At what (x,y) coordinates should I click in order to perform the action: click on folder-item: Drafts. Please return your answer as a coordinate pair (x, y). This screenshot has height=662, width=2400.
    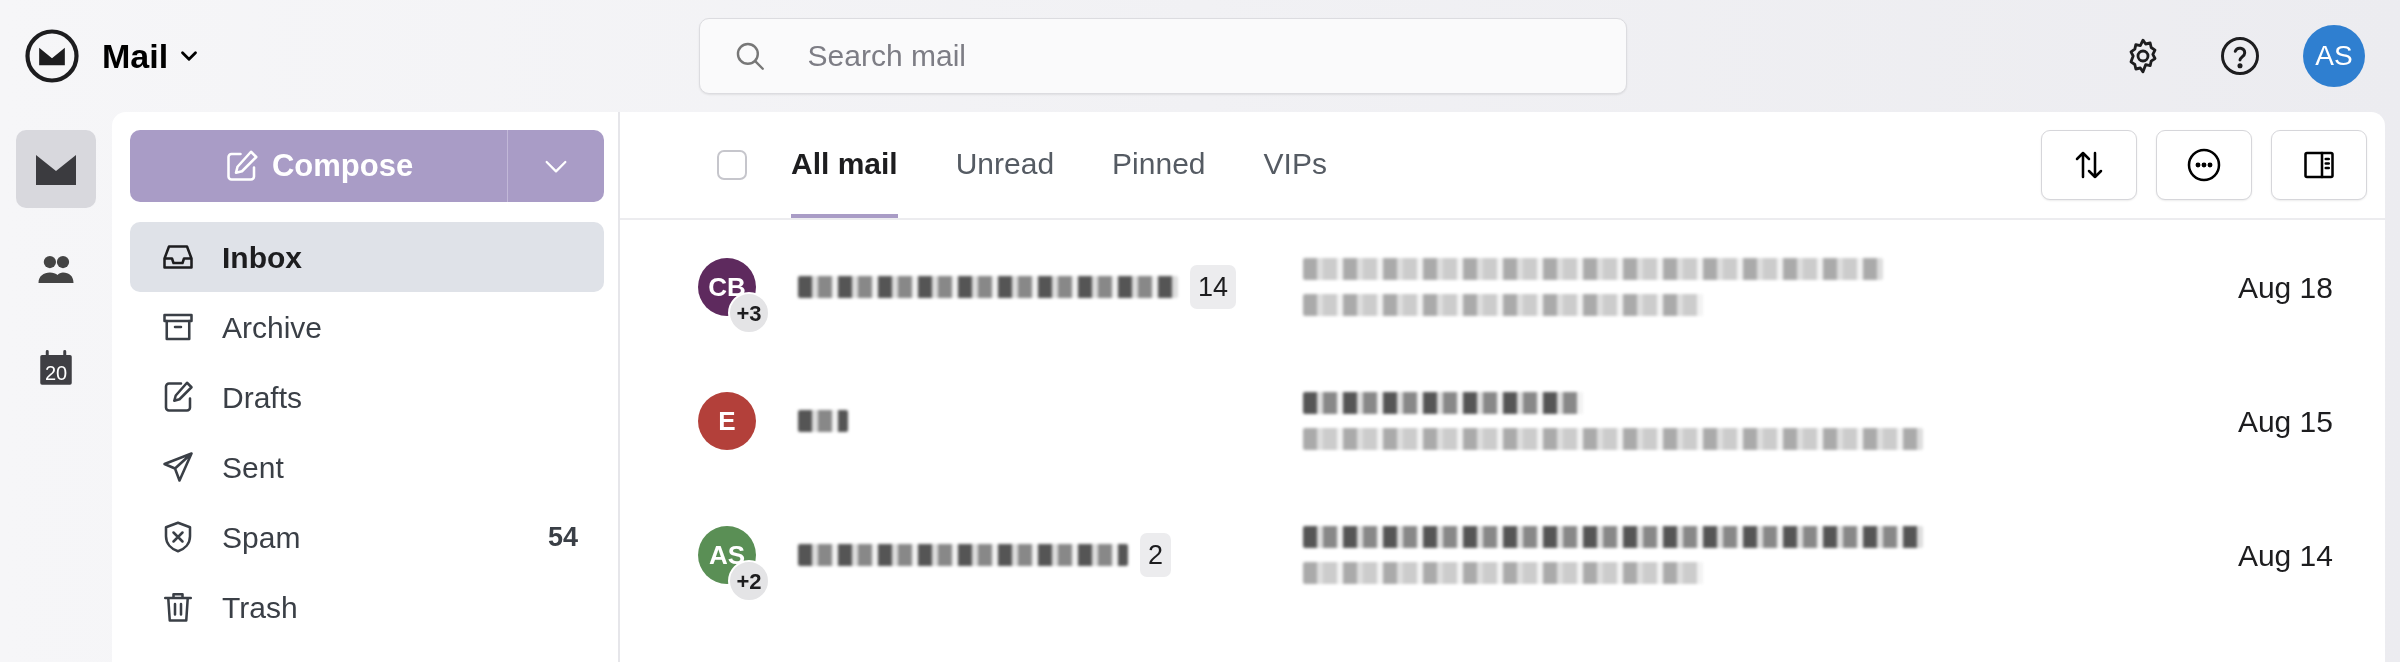
    Looking at the image, I should click on (367, 397).